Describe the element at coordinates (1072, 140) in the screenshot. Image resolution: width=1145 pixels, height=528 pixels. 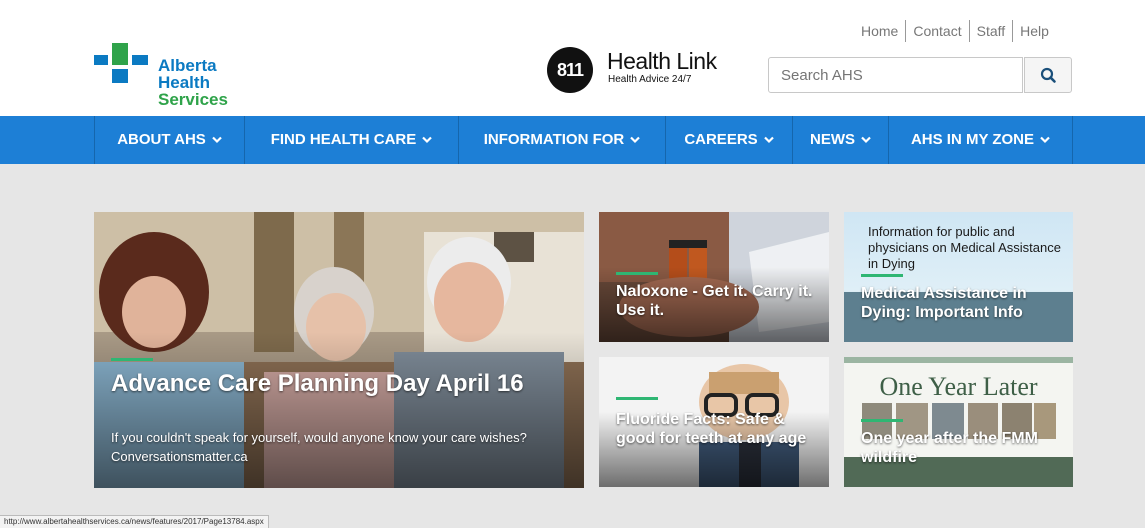
I see `nav-divider` at that location.